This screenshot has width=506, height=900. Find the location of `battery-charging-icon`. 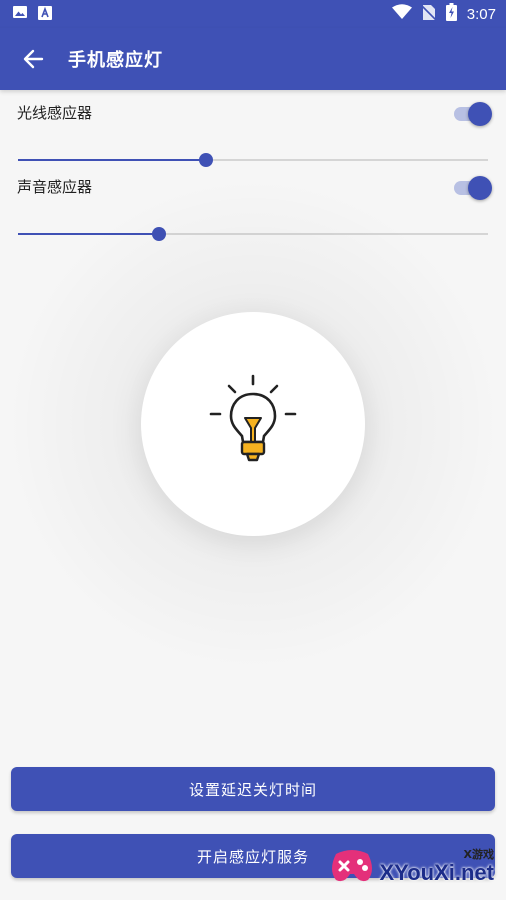

battery-charging-icon is located at coordinates (451, 14).